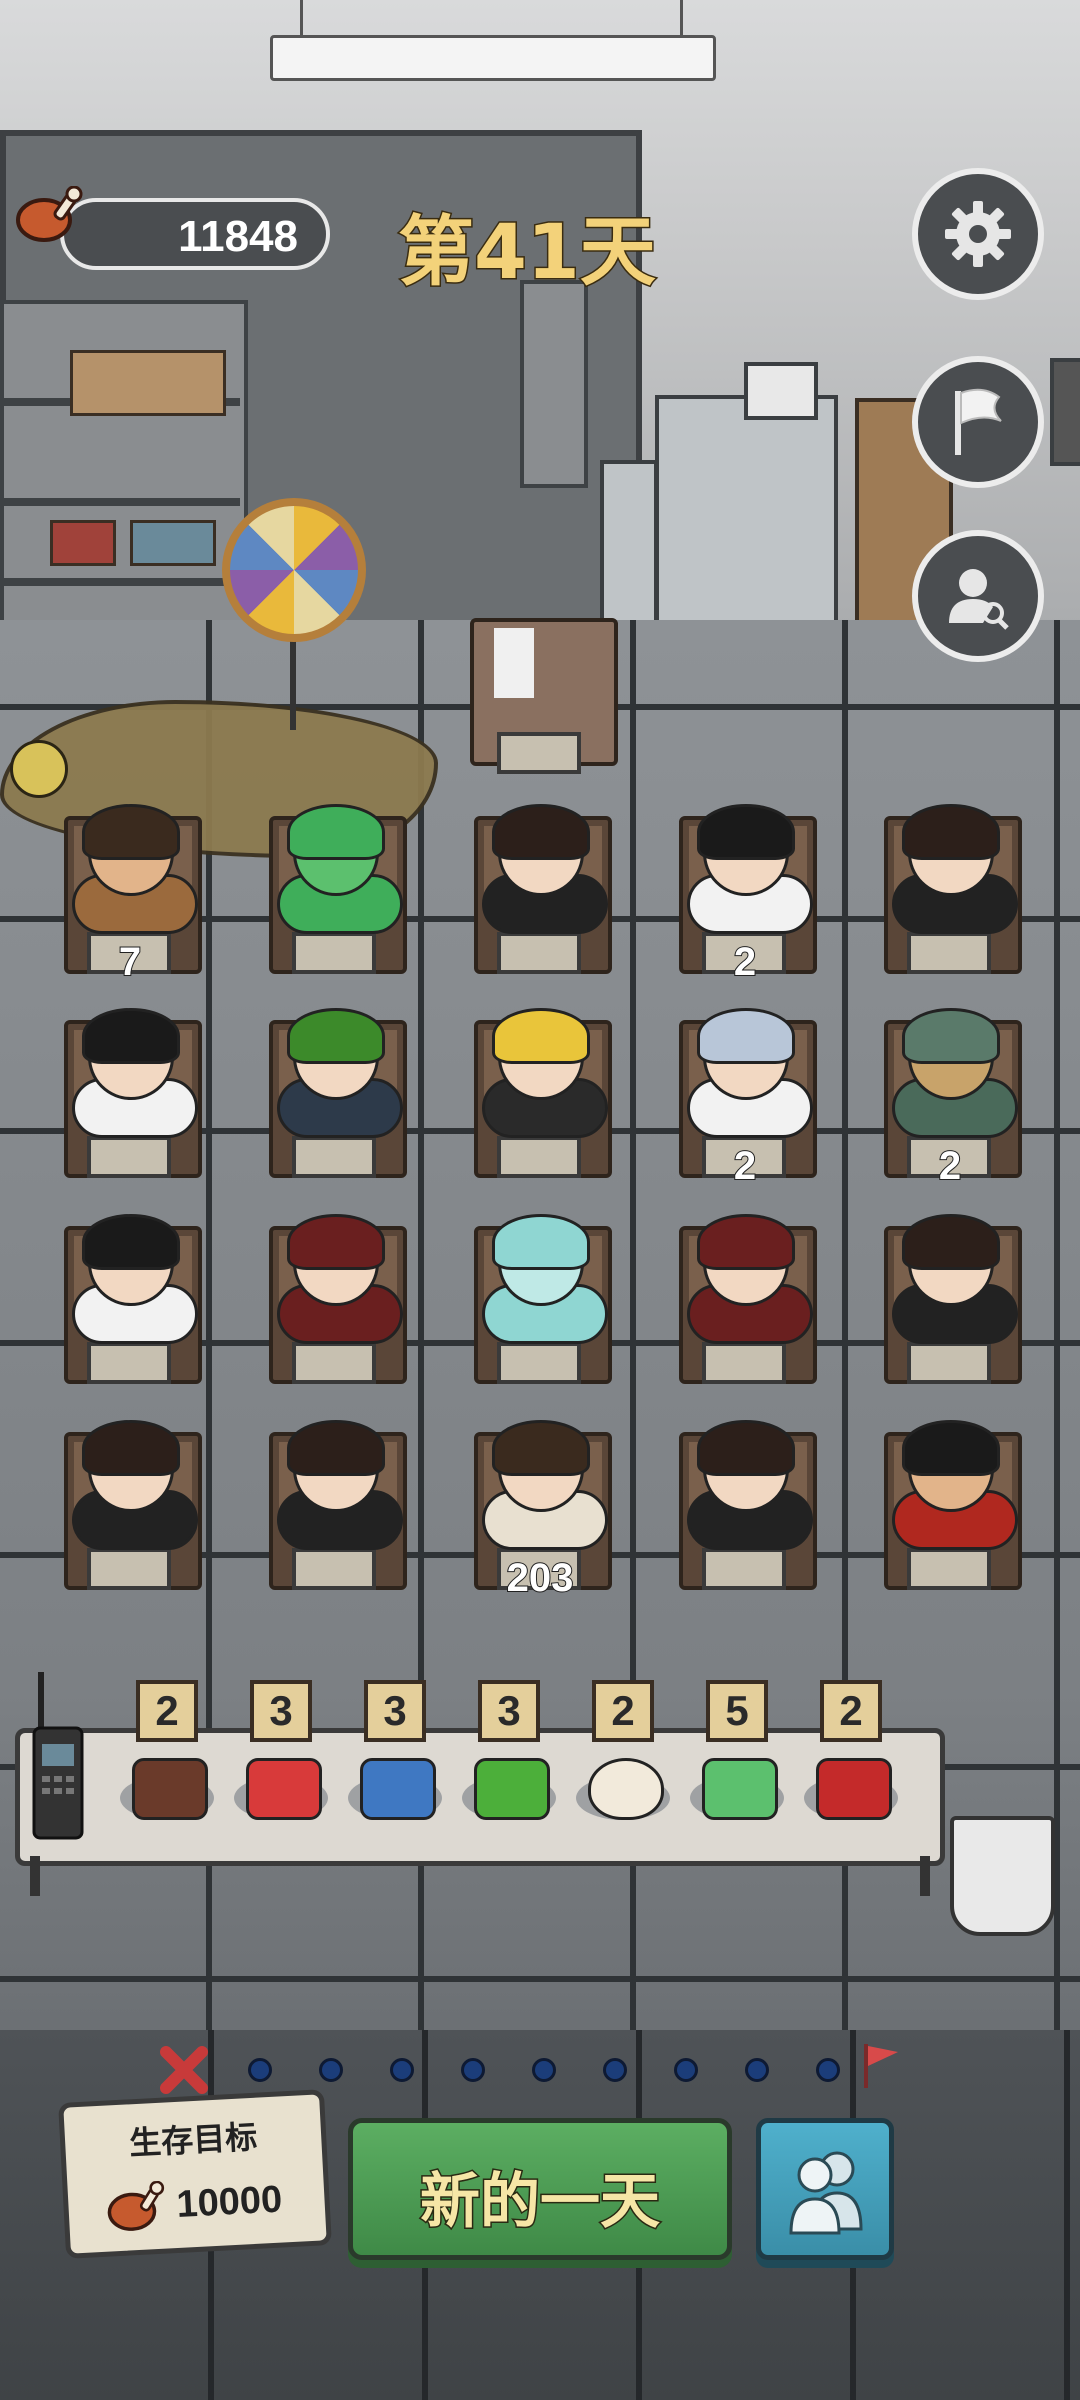 This screenshot has width=1080, height=2400. I want to click on character-sunglasses-man, so click(950, 1485).